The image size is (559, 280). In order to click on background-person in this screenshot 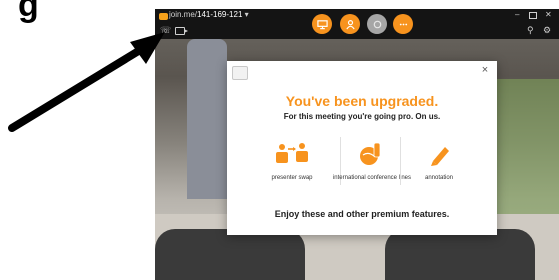, I will do `click(207, 119)`.